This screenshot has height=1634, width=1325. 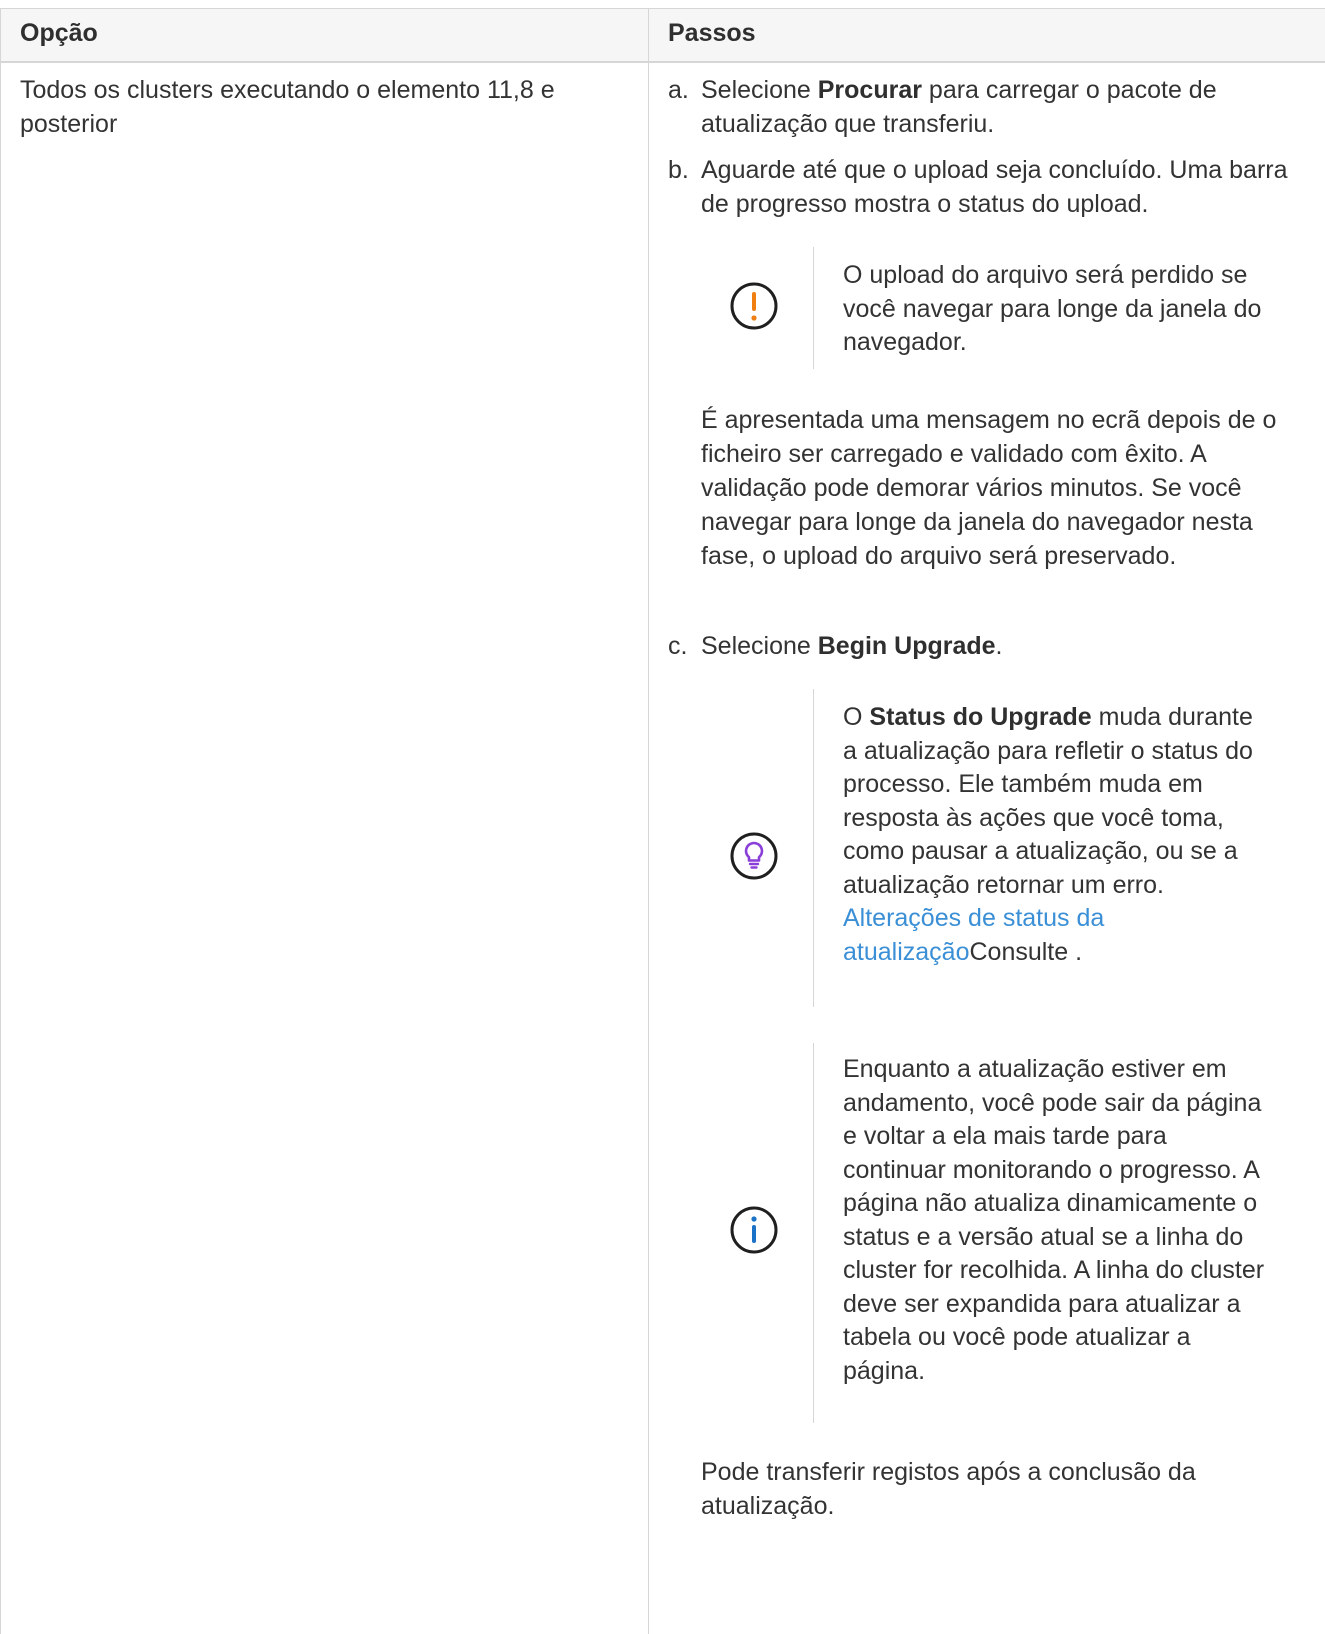 I want to click on step-b-letter: b., so click(x=678, y=170).